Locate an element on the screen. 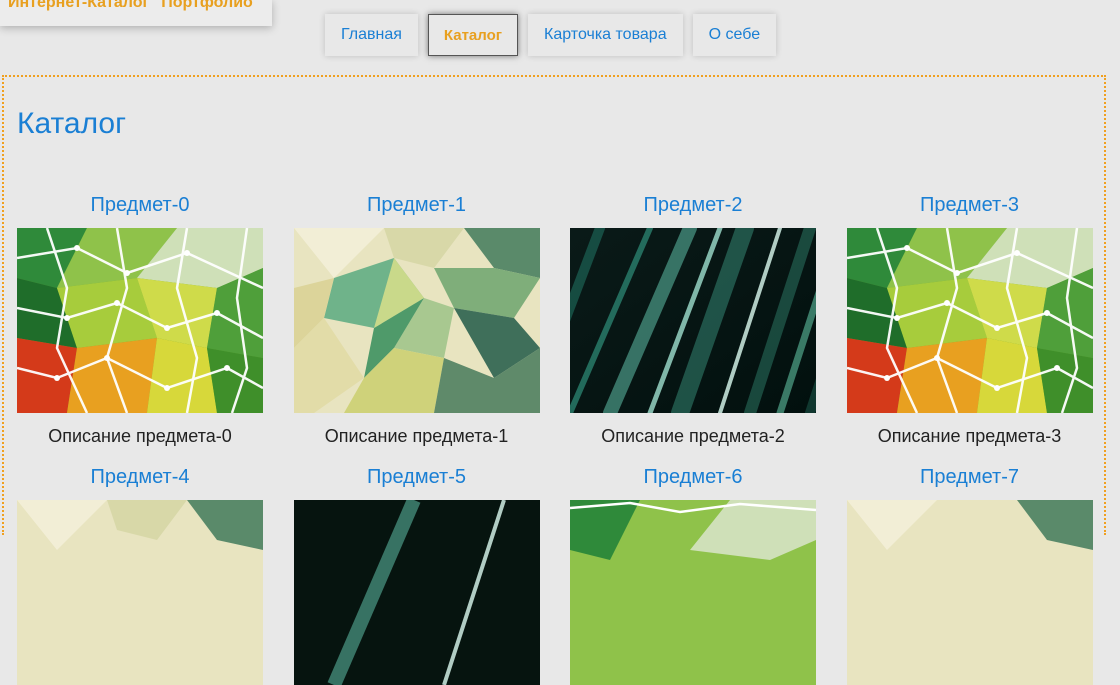 This screenshot has height=685, width=1120. main-nav: Главная Каталог Карточка товара О себе is located at coordinates (551, 35).